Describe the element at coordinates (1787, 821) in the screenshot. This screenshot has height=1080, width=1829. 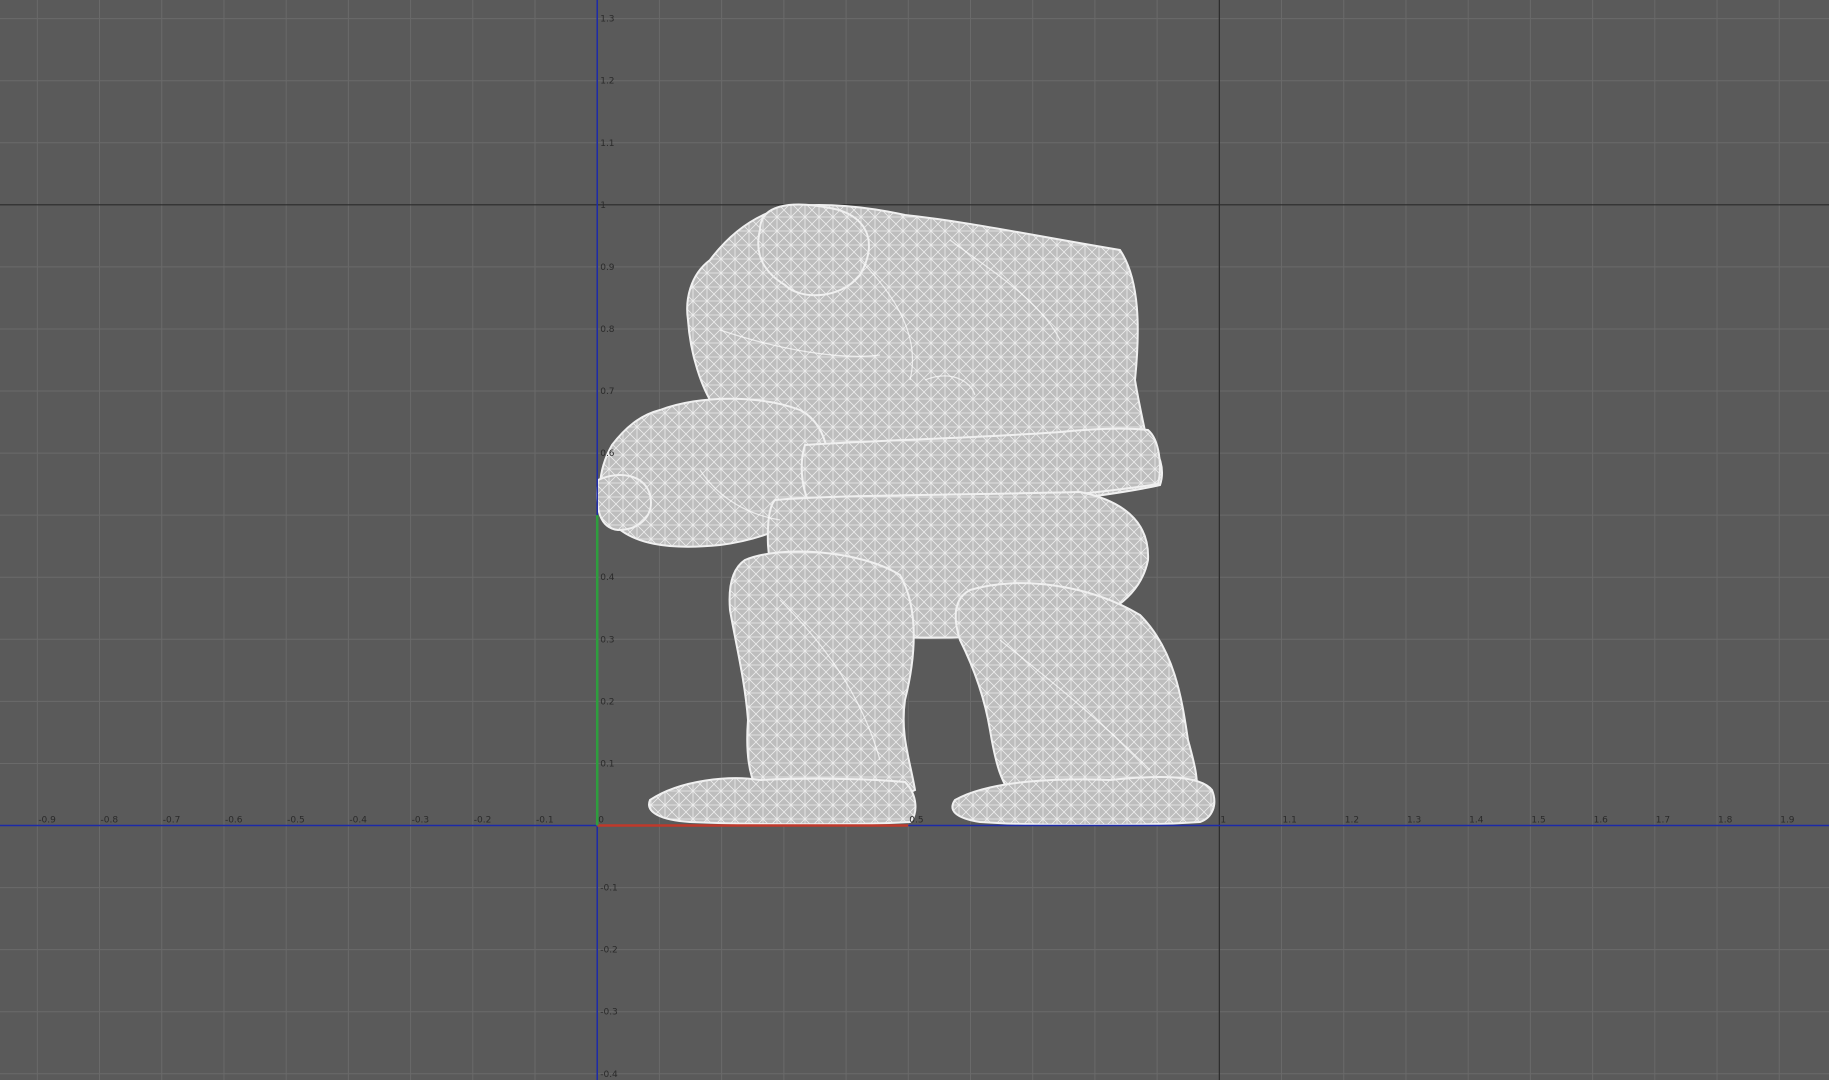
I see `x-tick-label: 1.9` at that location.